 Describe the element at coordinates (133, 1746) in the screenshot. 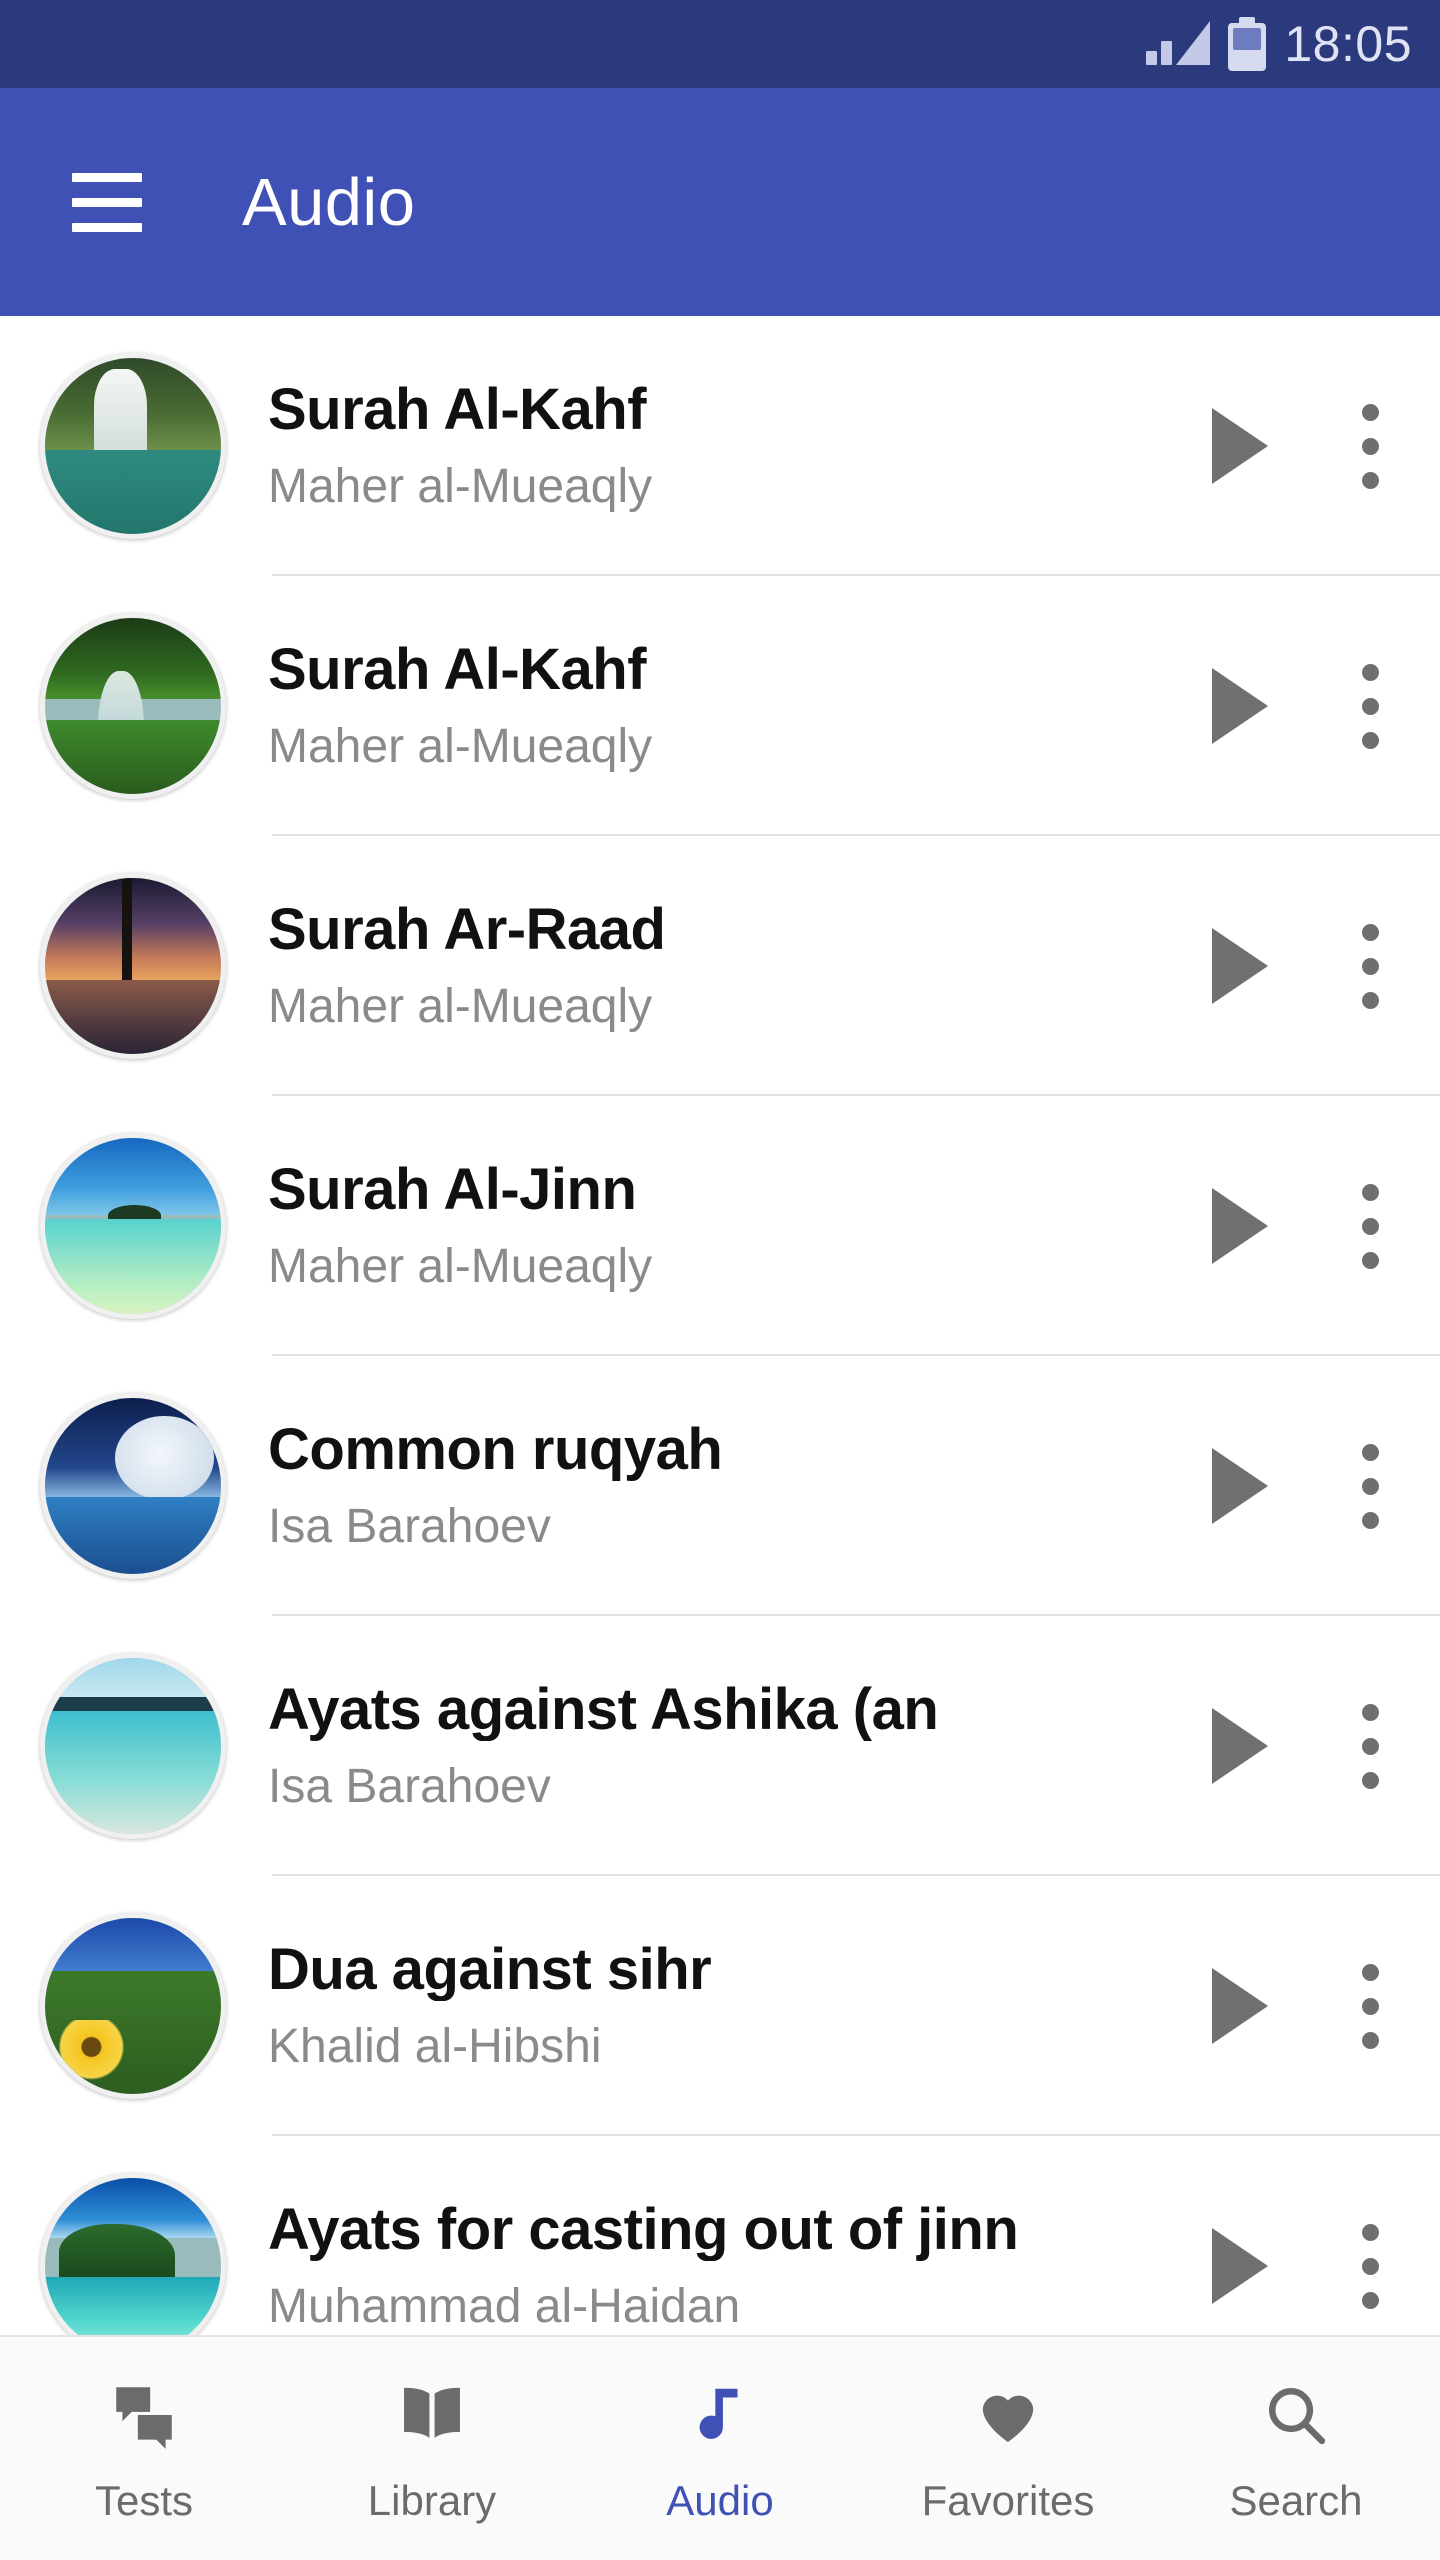

I see `turquoise-beach-thumbnail` at that location.